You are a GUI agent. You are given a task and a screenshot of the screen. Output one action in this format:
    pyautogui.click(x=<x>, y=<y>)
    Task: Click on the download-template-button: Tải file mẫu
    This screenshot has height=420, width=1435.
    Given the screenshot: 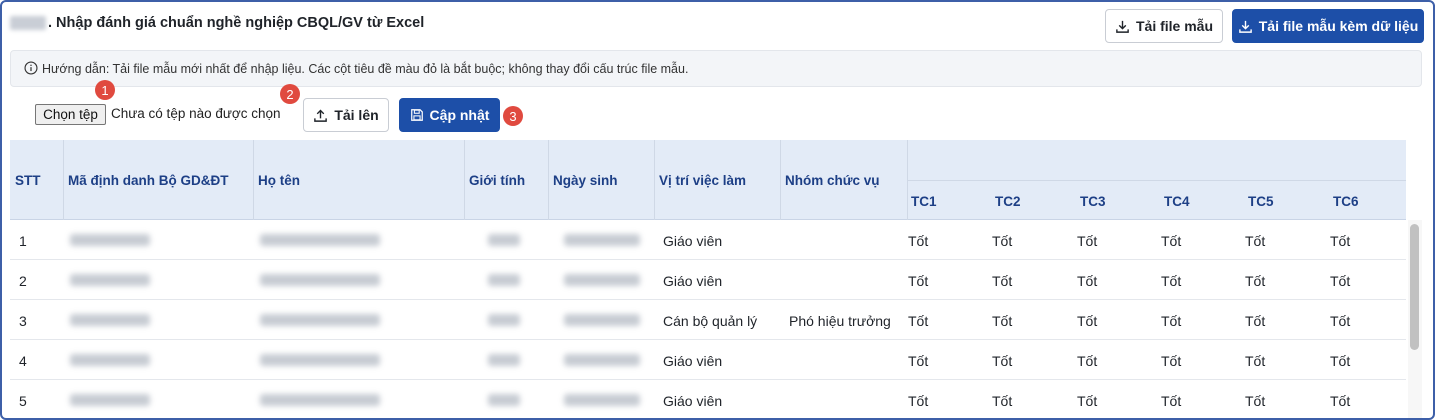 What is the action you would take?
    pyautogui.click(x=1164, y=26)
    